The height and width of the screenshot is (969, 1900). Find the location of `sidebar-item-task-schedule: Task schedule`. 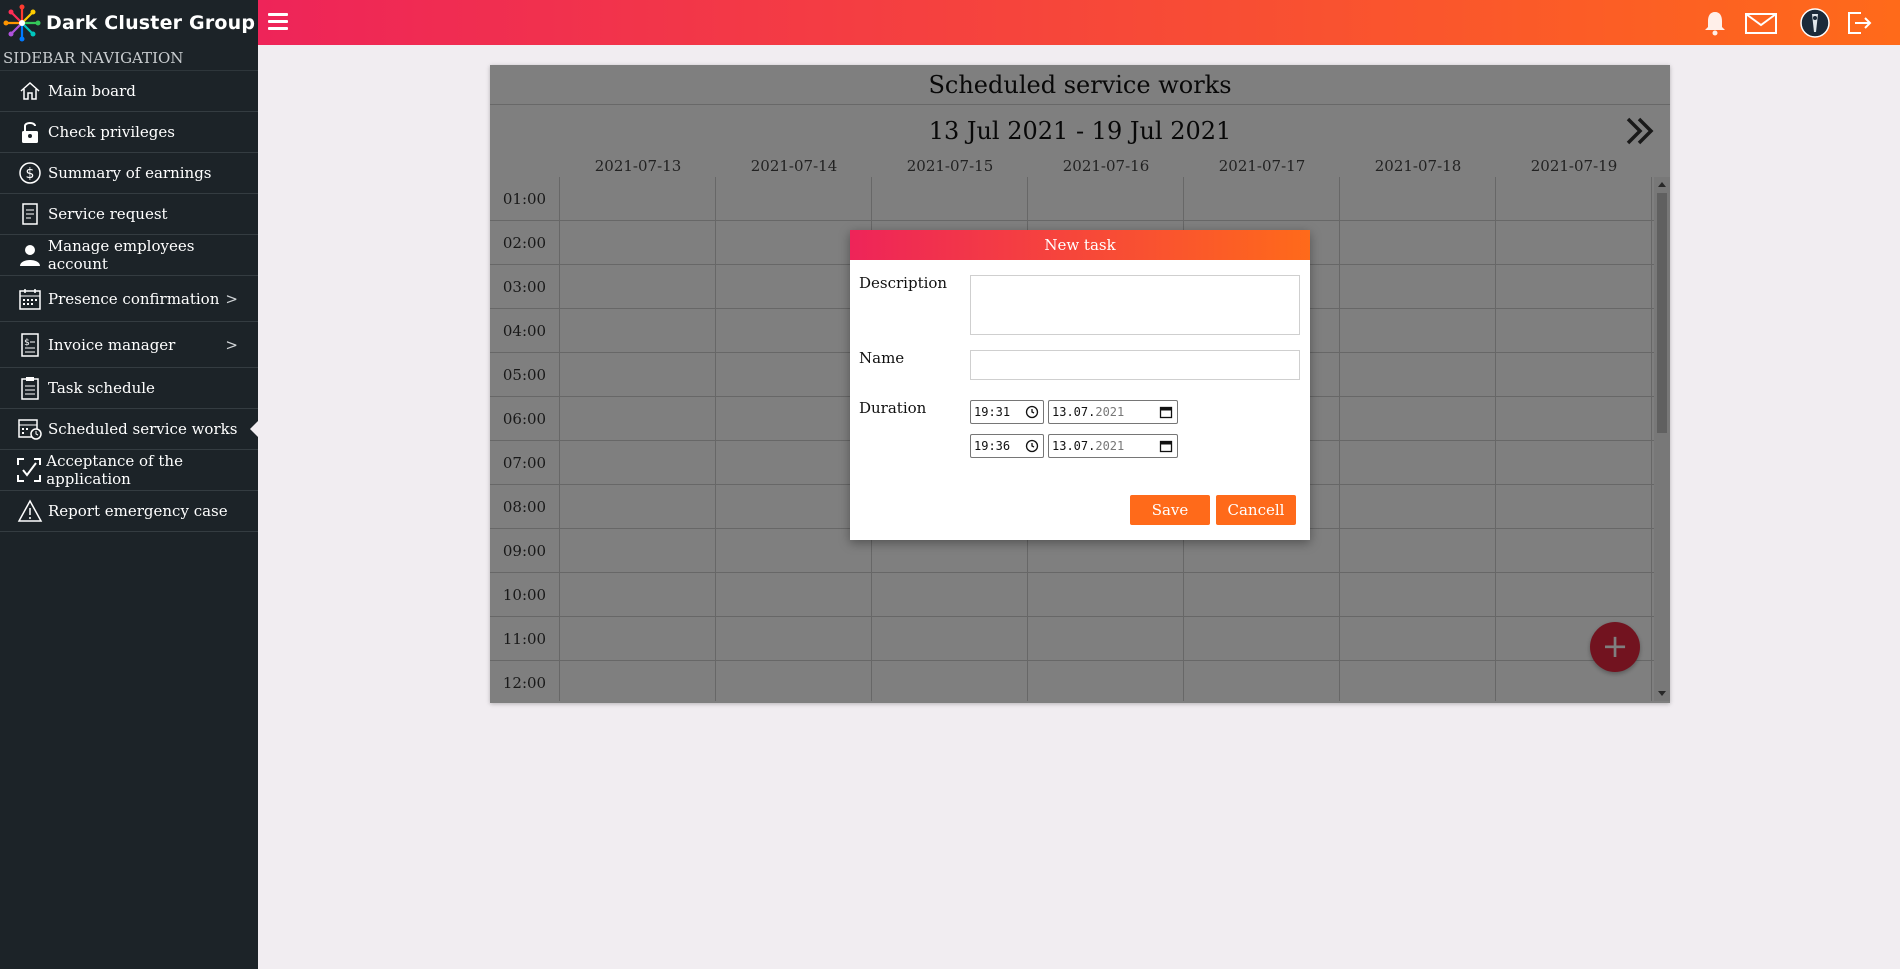

sidebar-item-task-schedule: Task schedule is located at coordinates (129, 388).